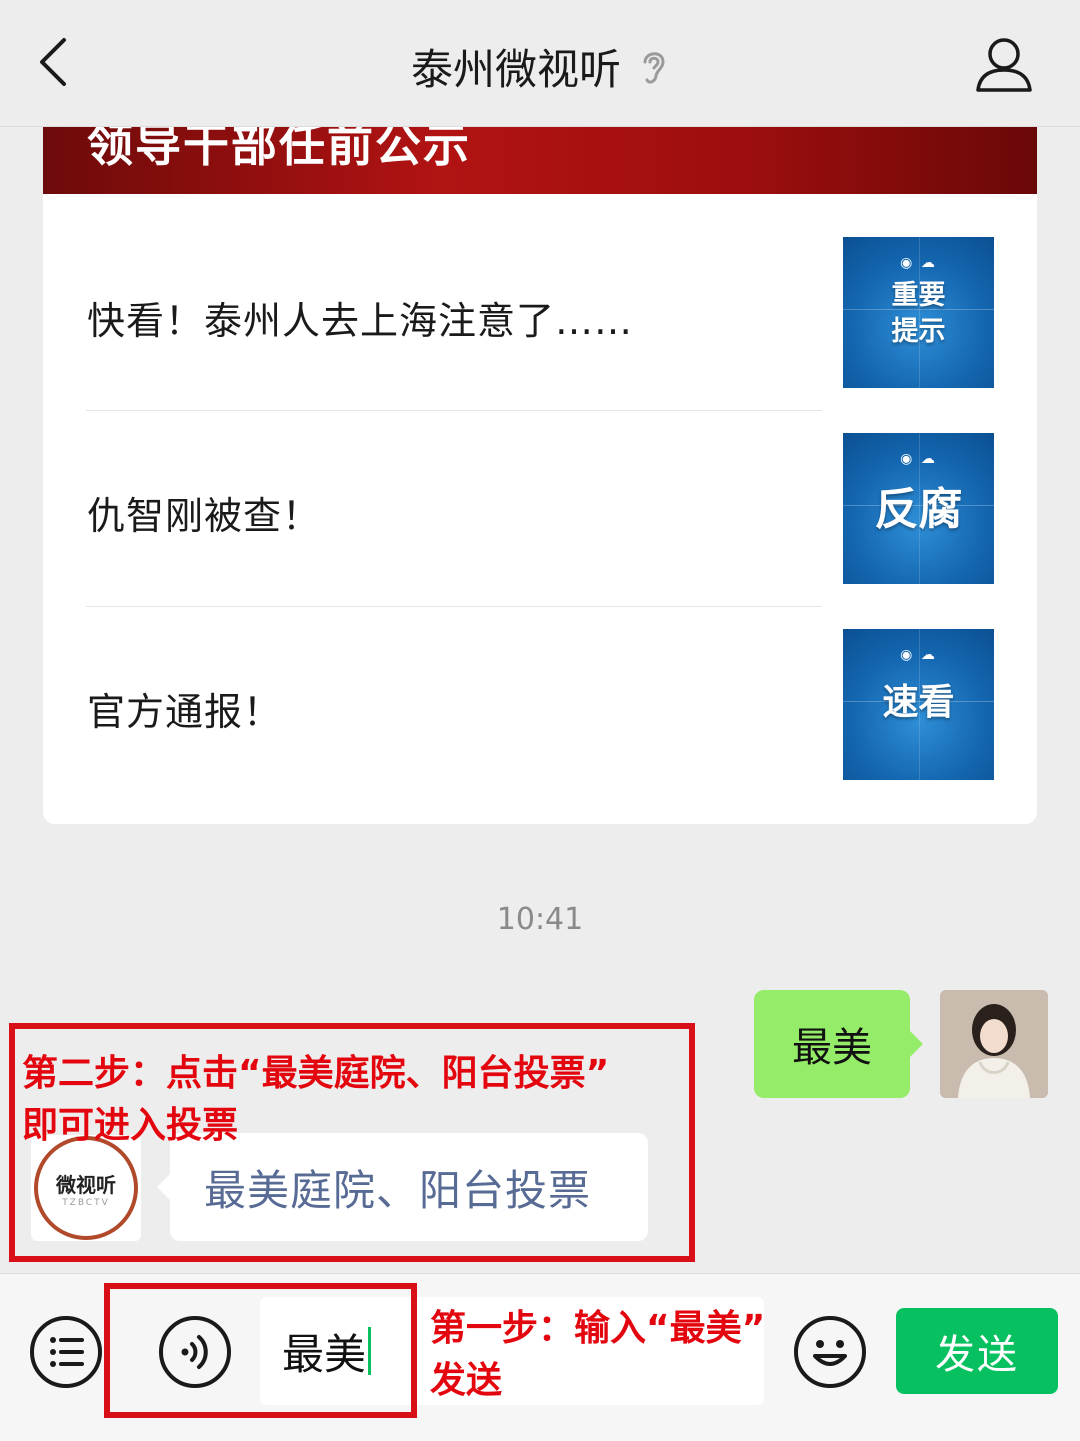 The image size is (1080, 1441). I want to click on step2-annotation: 即可进入投票, so click(130, 1125).